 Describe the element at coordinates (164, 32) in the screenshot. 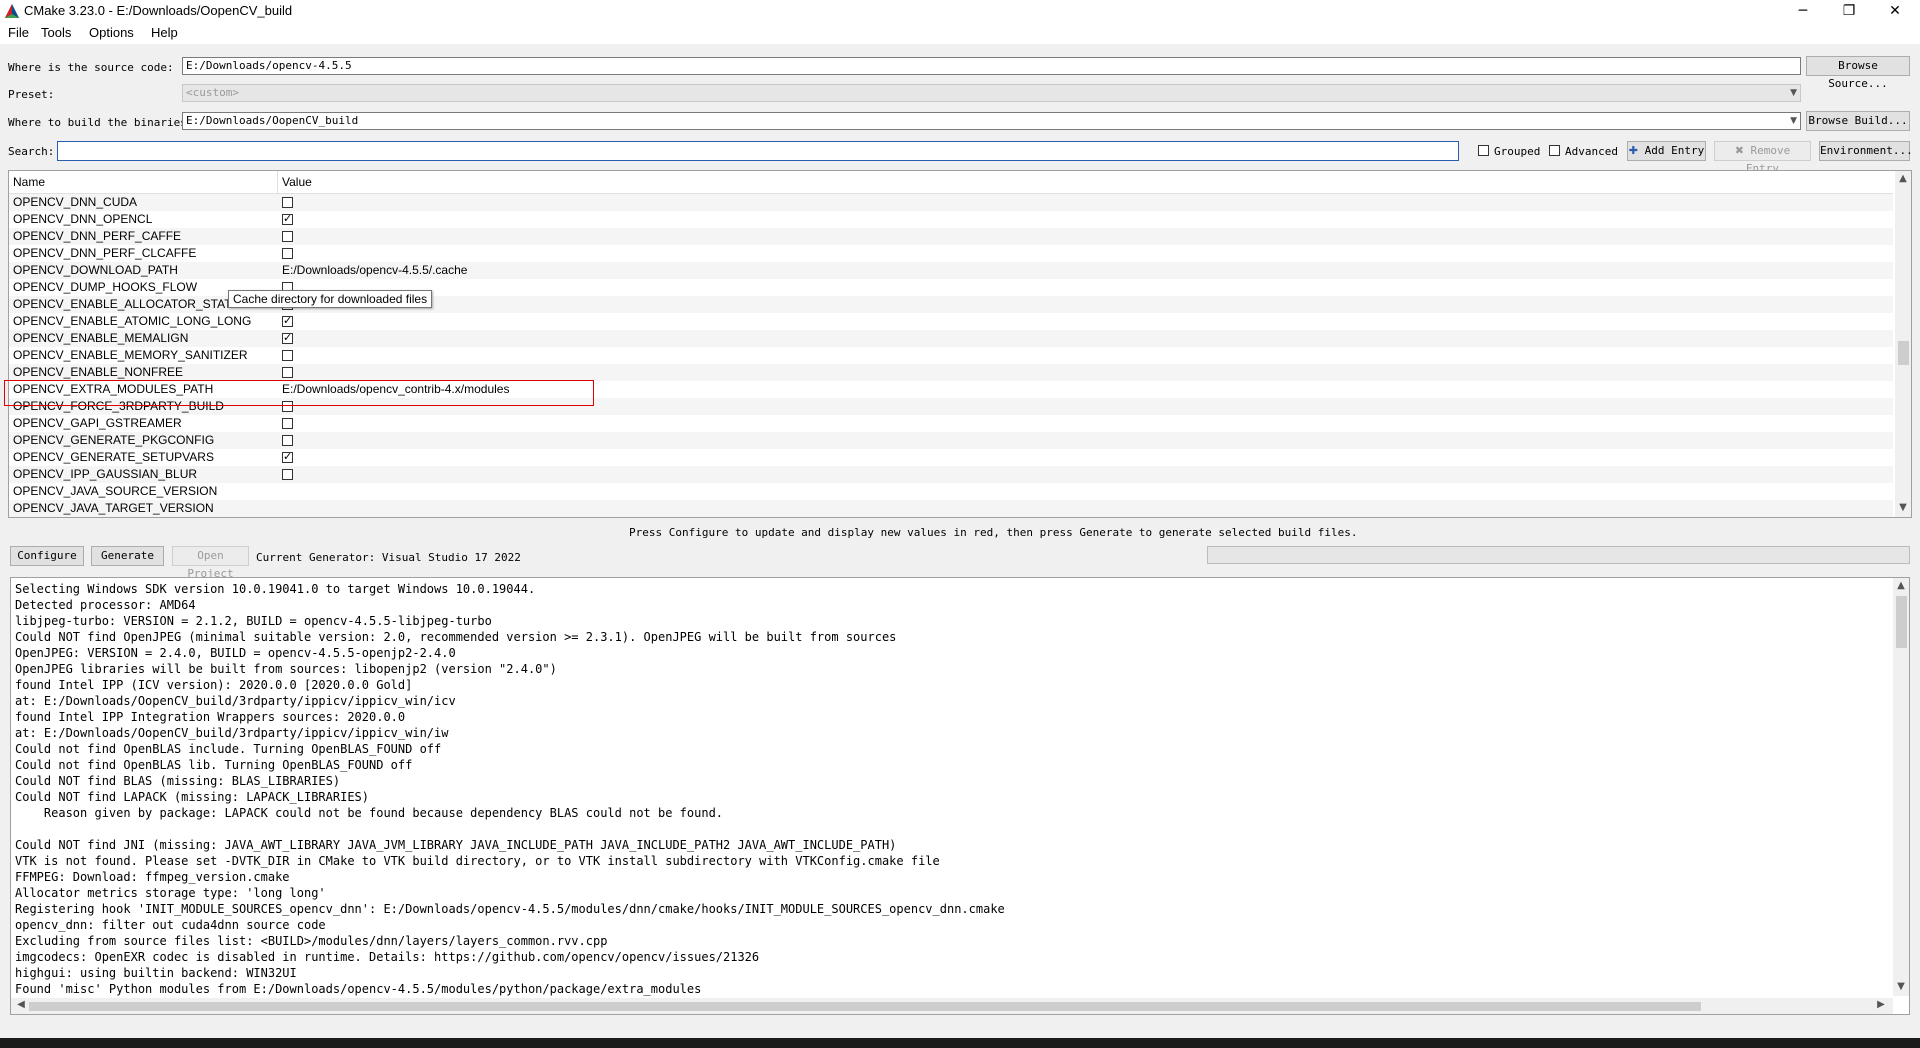

I see `menu-help: Help` at that location.